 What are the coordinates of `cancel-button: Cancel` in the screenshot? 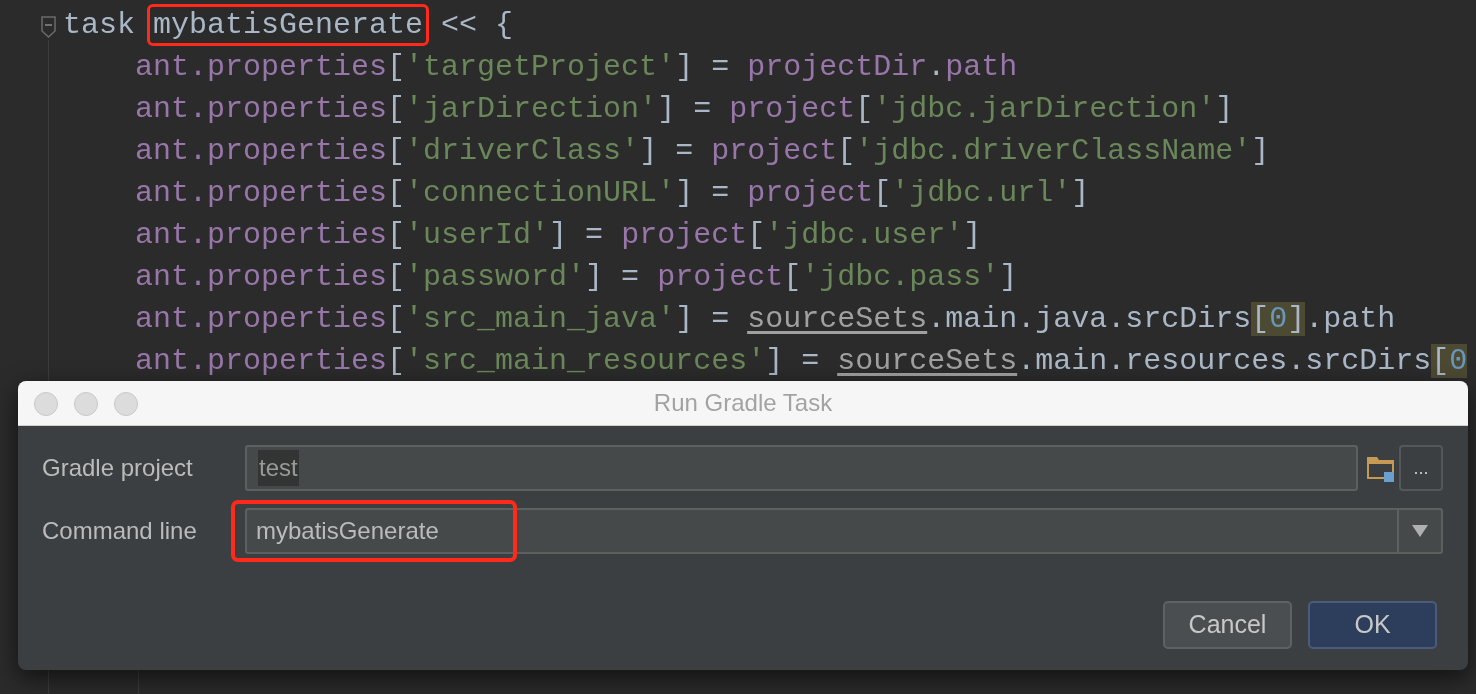 It's located at (1227, 625).